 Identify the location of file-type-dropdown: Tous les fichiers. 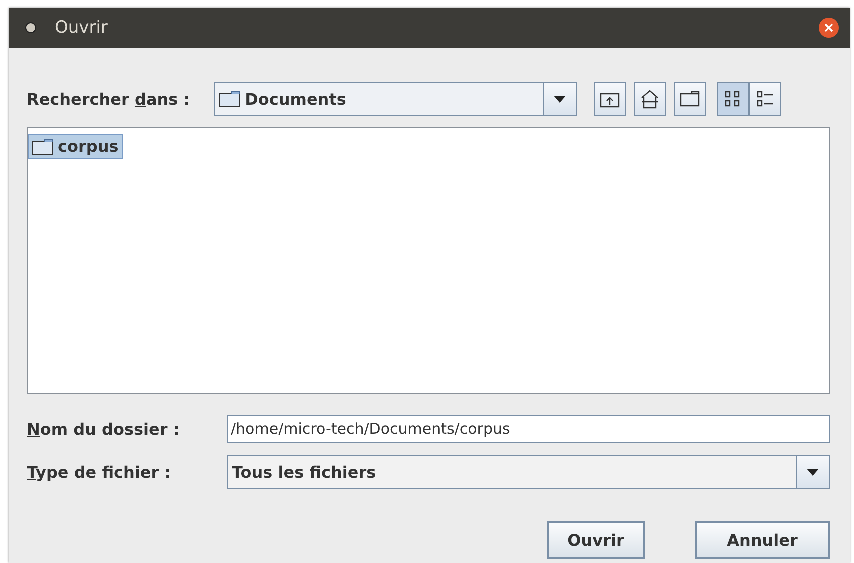
(528, 472).